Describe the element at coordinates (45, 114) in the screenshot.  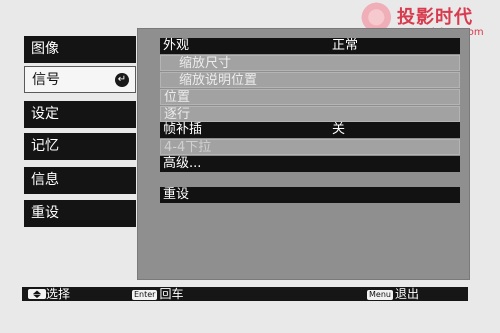
I see `sidebar-item-label: 设定` at that location.